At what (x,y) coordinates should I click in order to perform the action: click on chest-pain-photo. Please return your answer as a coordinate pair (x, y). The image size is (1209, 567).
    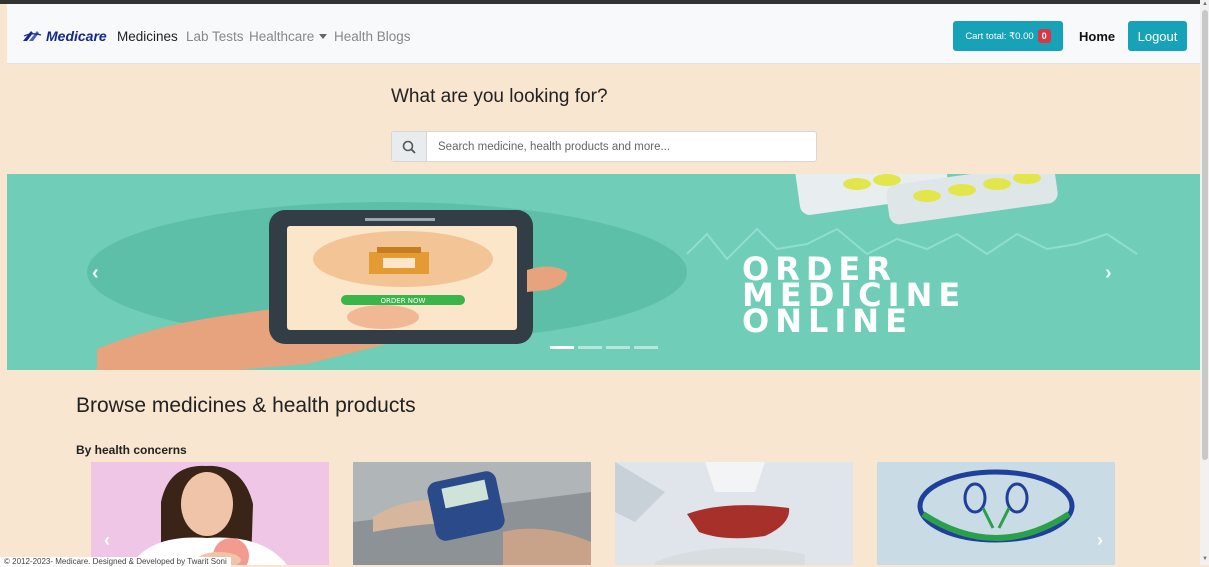
    Looking at the image, I should click on (209, 515).